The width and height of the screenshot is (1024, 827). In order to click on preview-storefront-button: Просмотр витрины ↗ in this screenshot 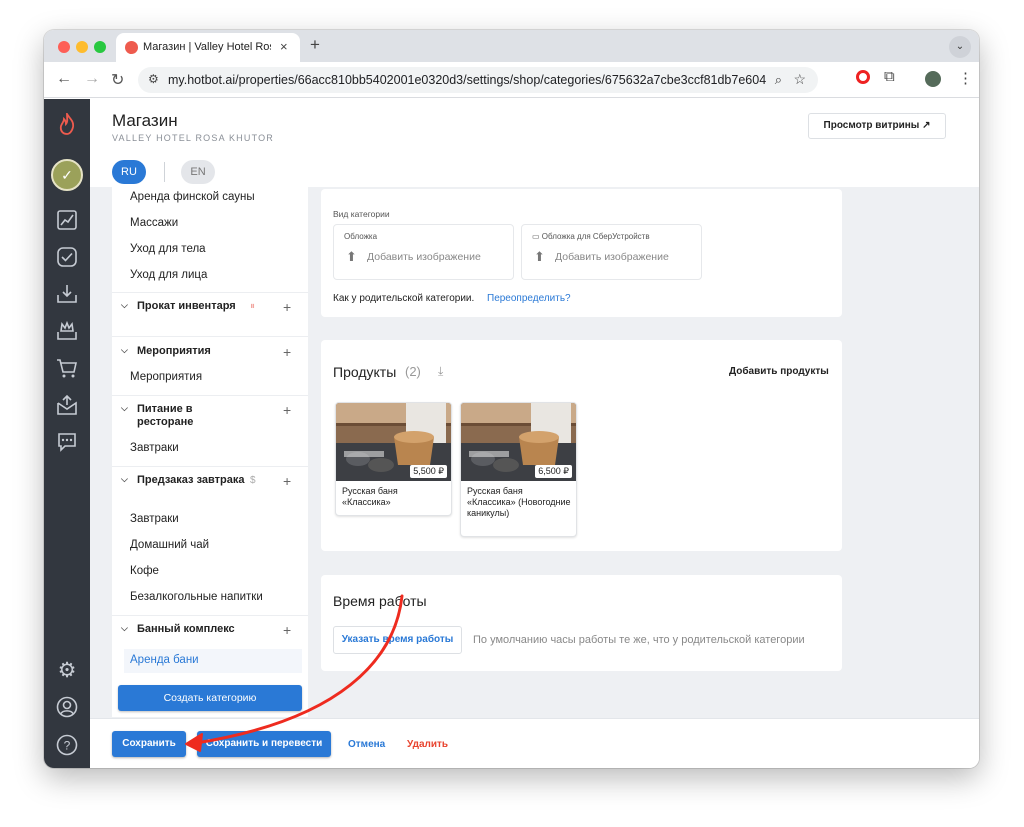, I will do `click(877, 126)`.